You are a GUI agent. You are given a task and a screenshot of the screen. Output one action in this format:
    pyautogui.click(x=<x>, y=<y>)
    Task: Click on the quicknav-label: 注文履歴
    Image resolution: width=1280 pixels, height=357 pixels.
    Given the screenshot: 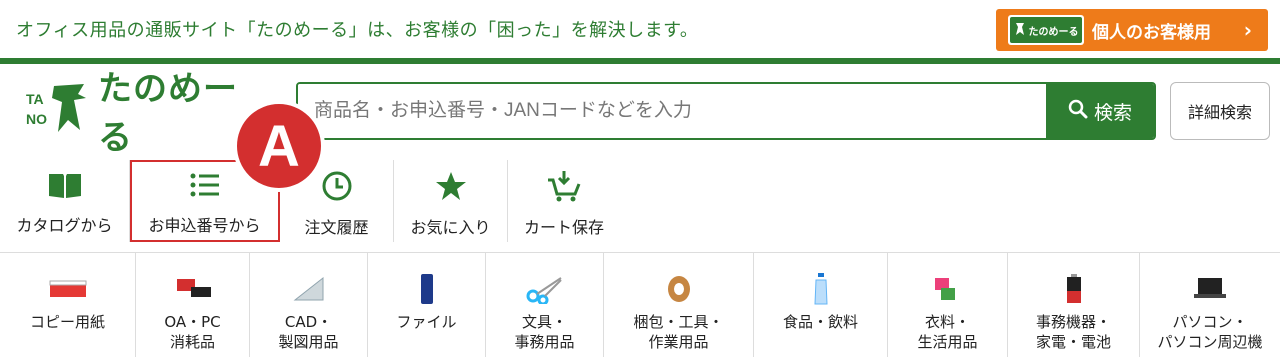 What is the action you would take?
    pyautogui.click(x=336, y=227)
    